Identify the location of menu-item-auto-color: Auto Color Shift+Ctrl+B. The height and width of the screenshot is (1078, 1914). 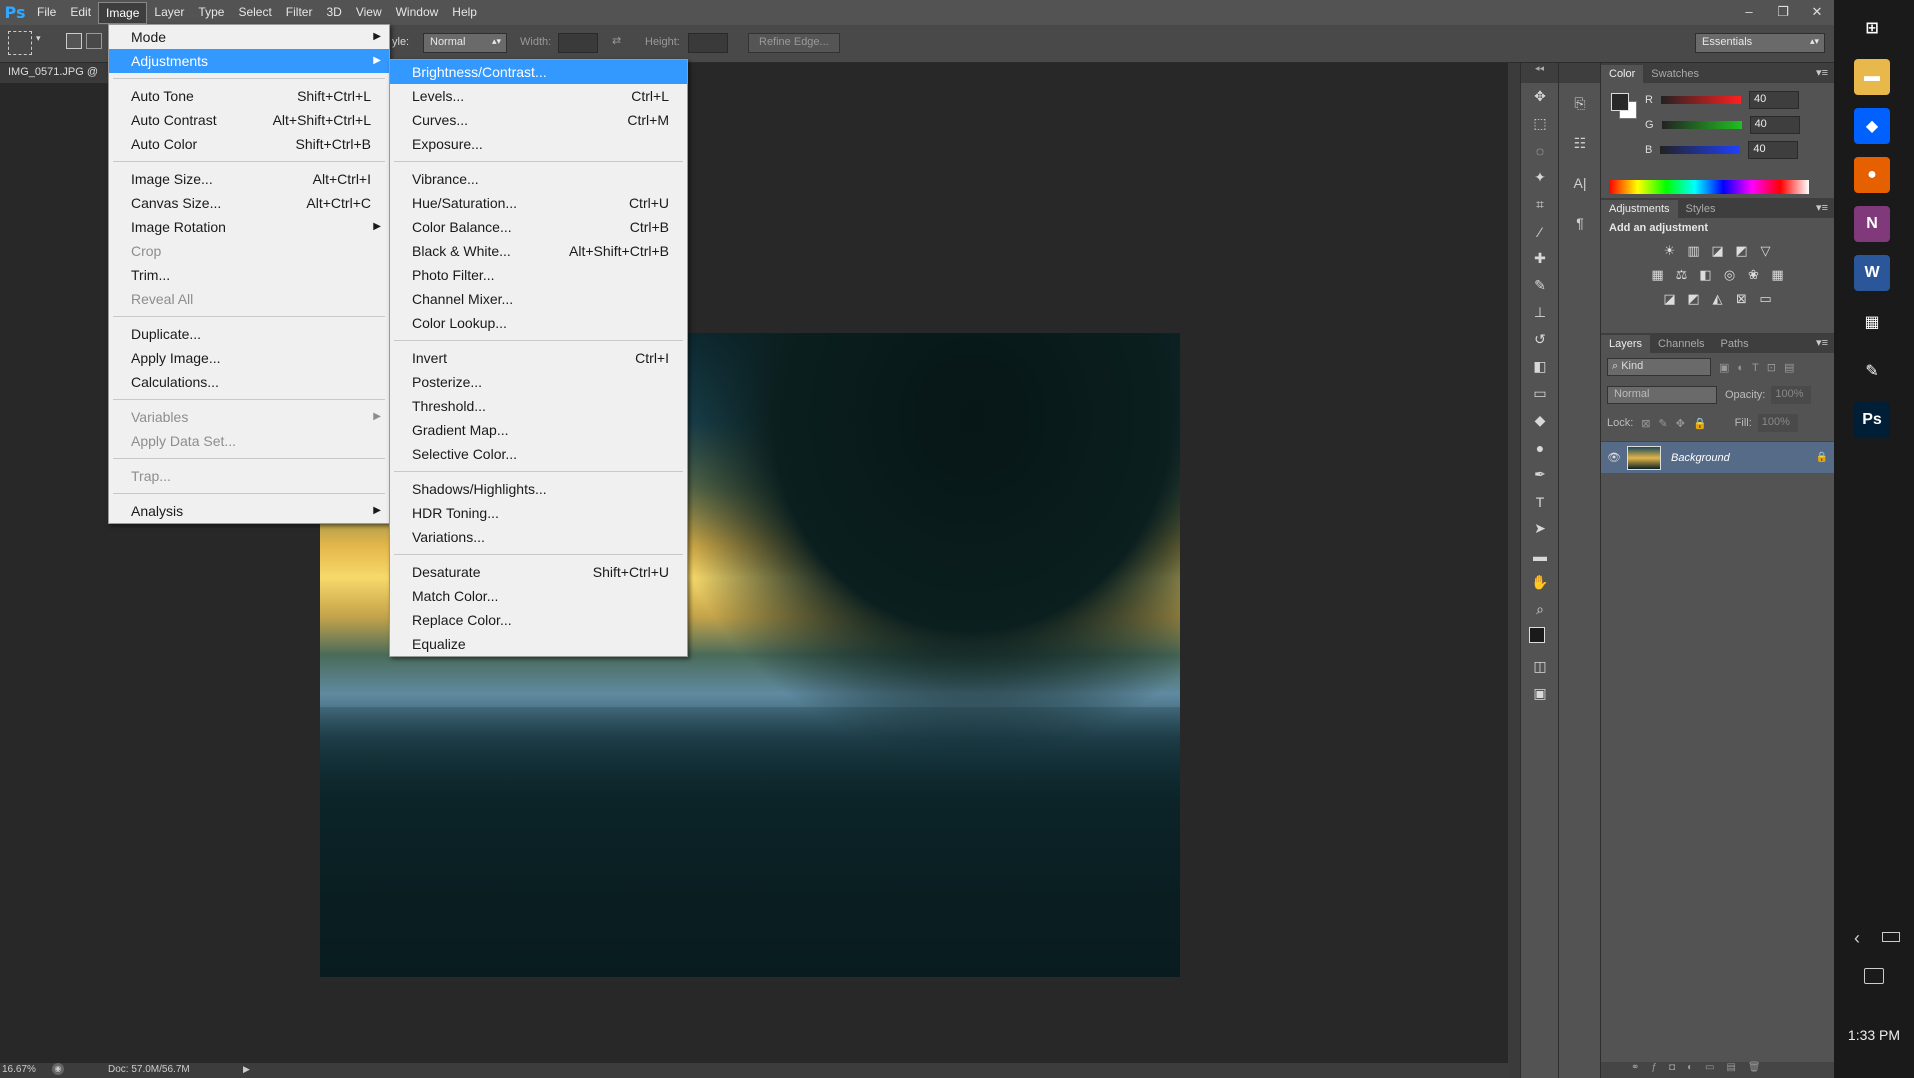
(249, 144).